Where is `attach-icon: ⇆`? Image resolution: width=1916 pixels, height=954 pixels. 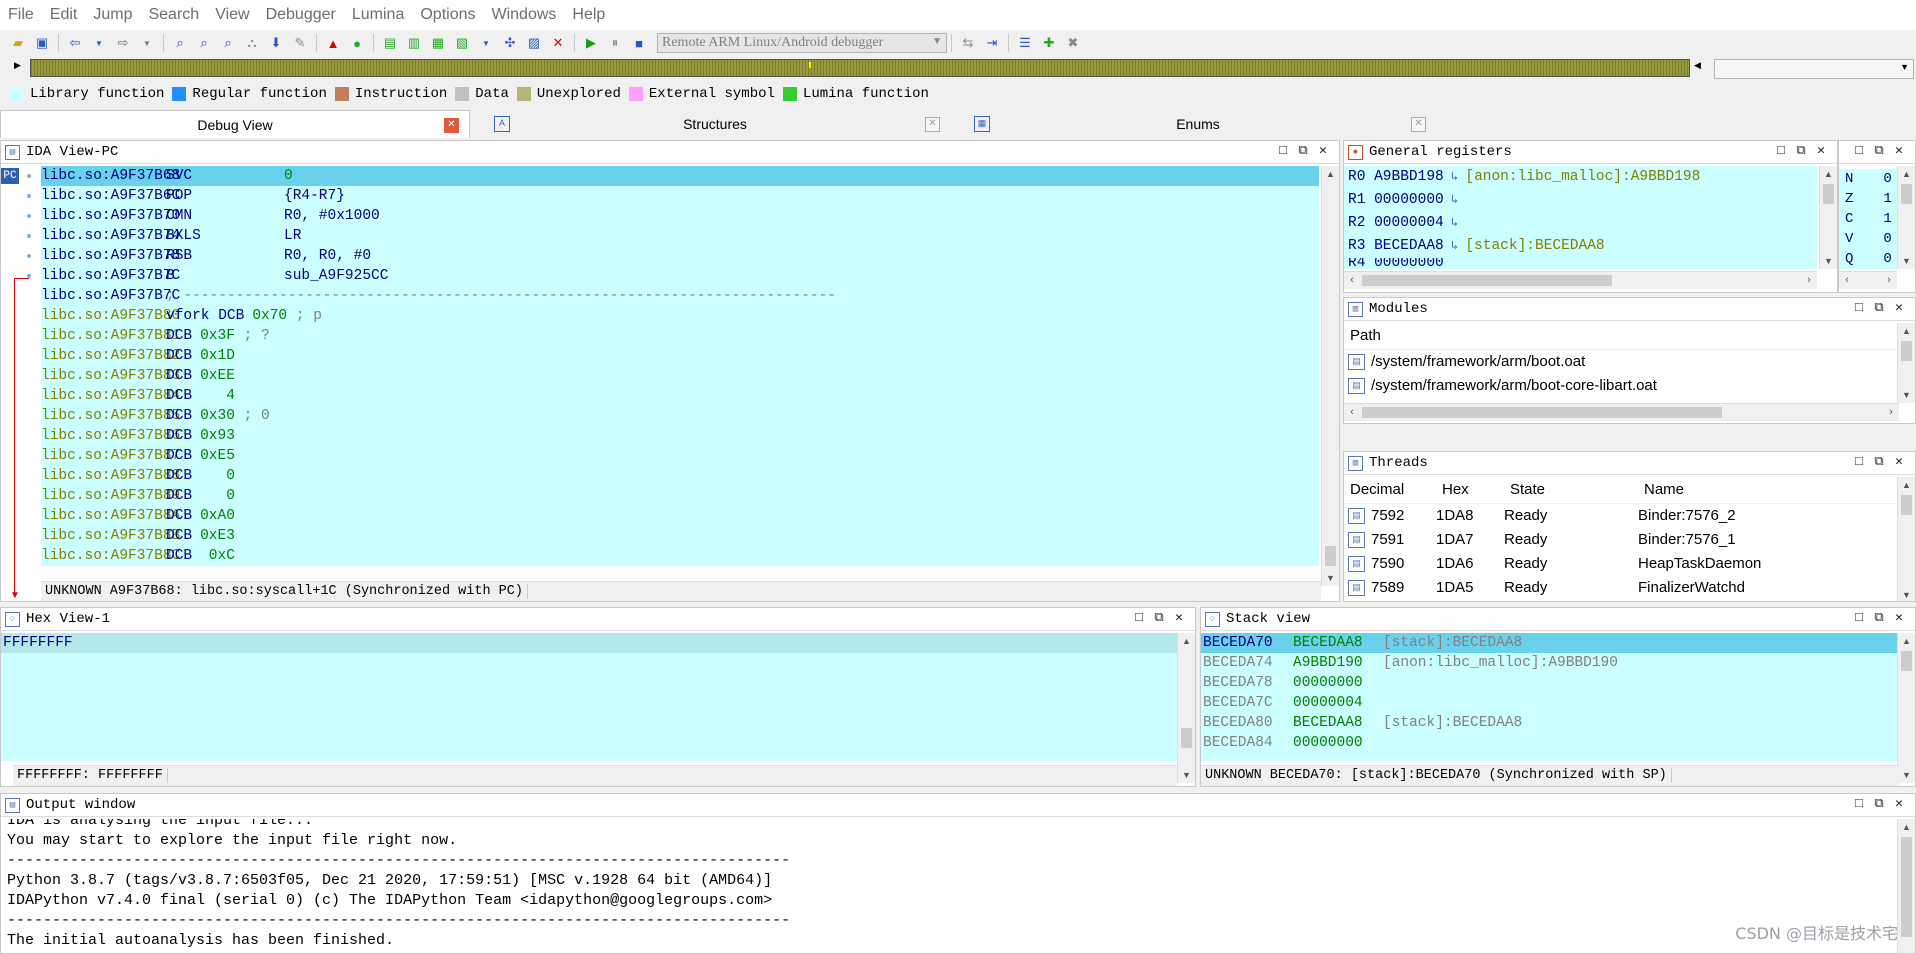
attach-icon: ⇆ is located at coordinates (968, 43).